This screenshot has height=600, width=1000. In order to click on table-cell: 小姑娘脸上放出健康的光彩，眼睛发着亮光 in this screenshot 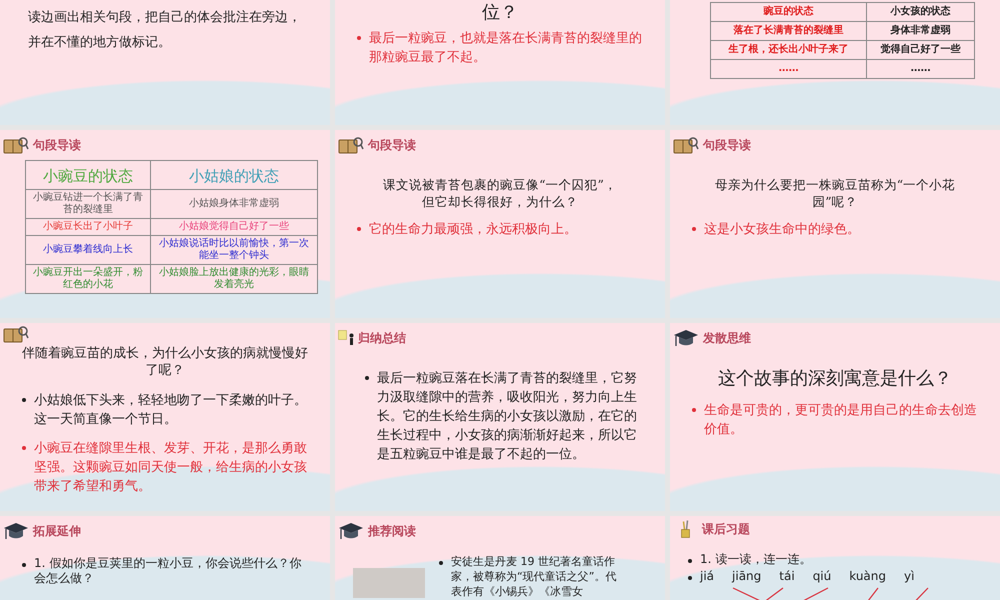, I will do `click(234, 279)`.